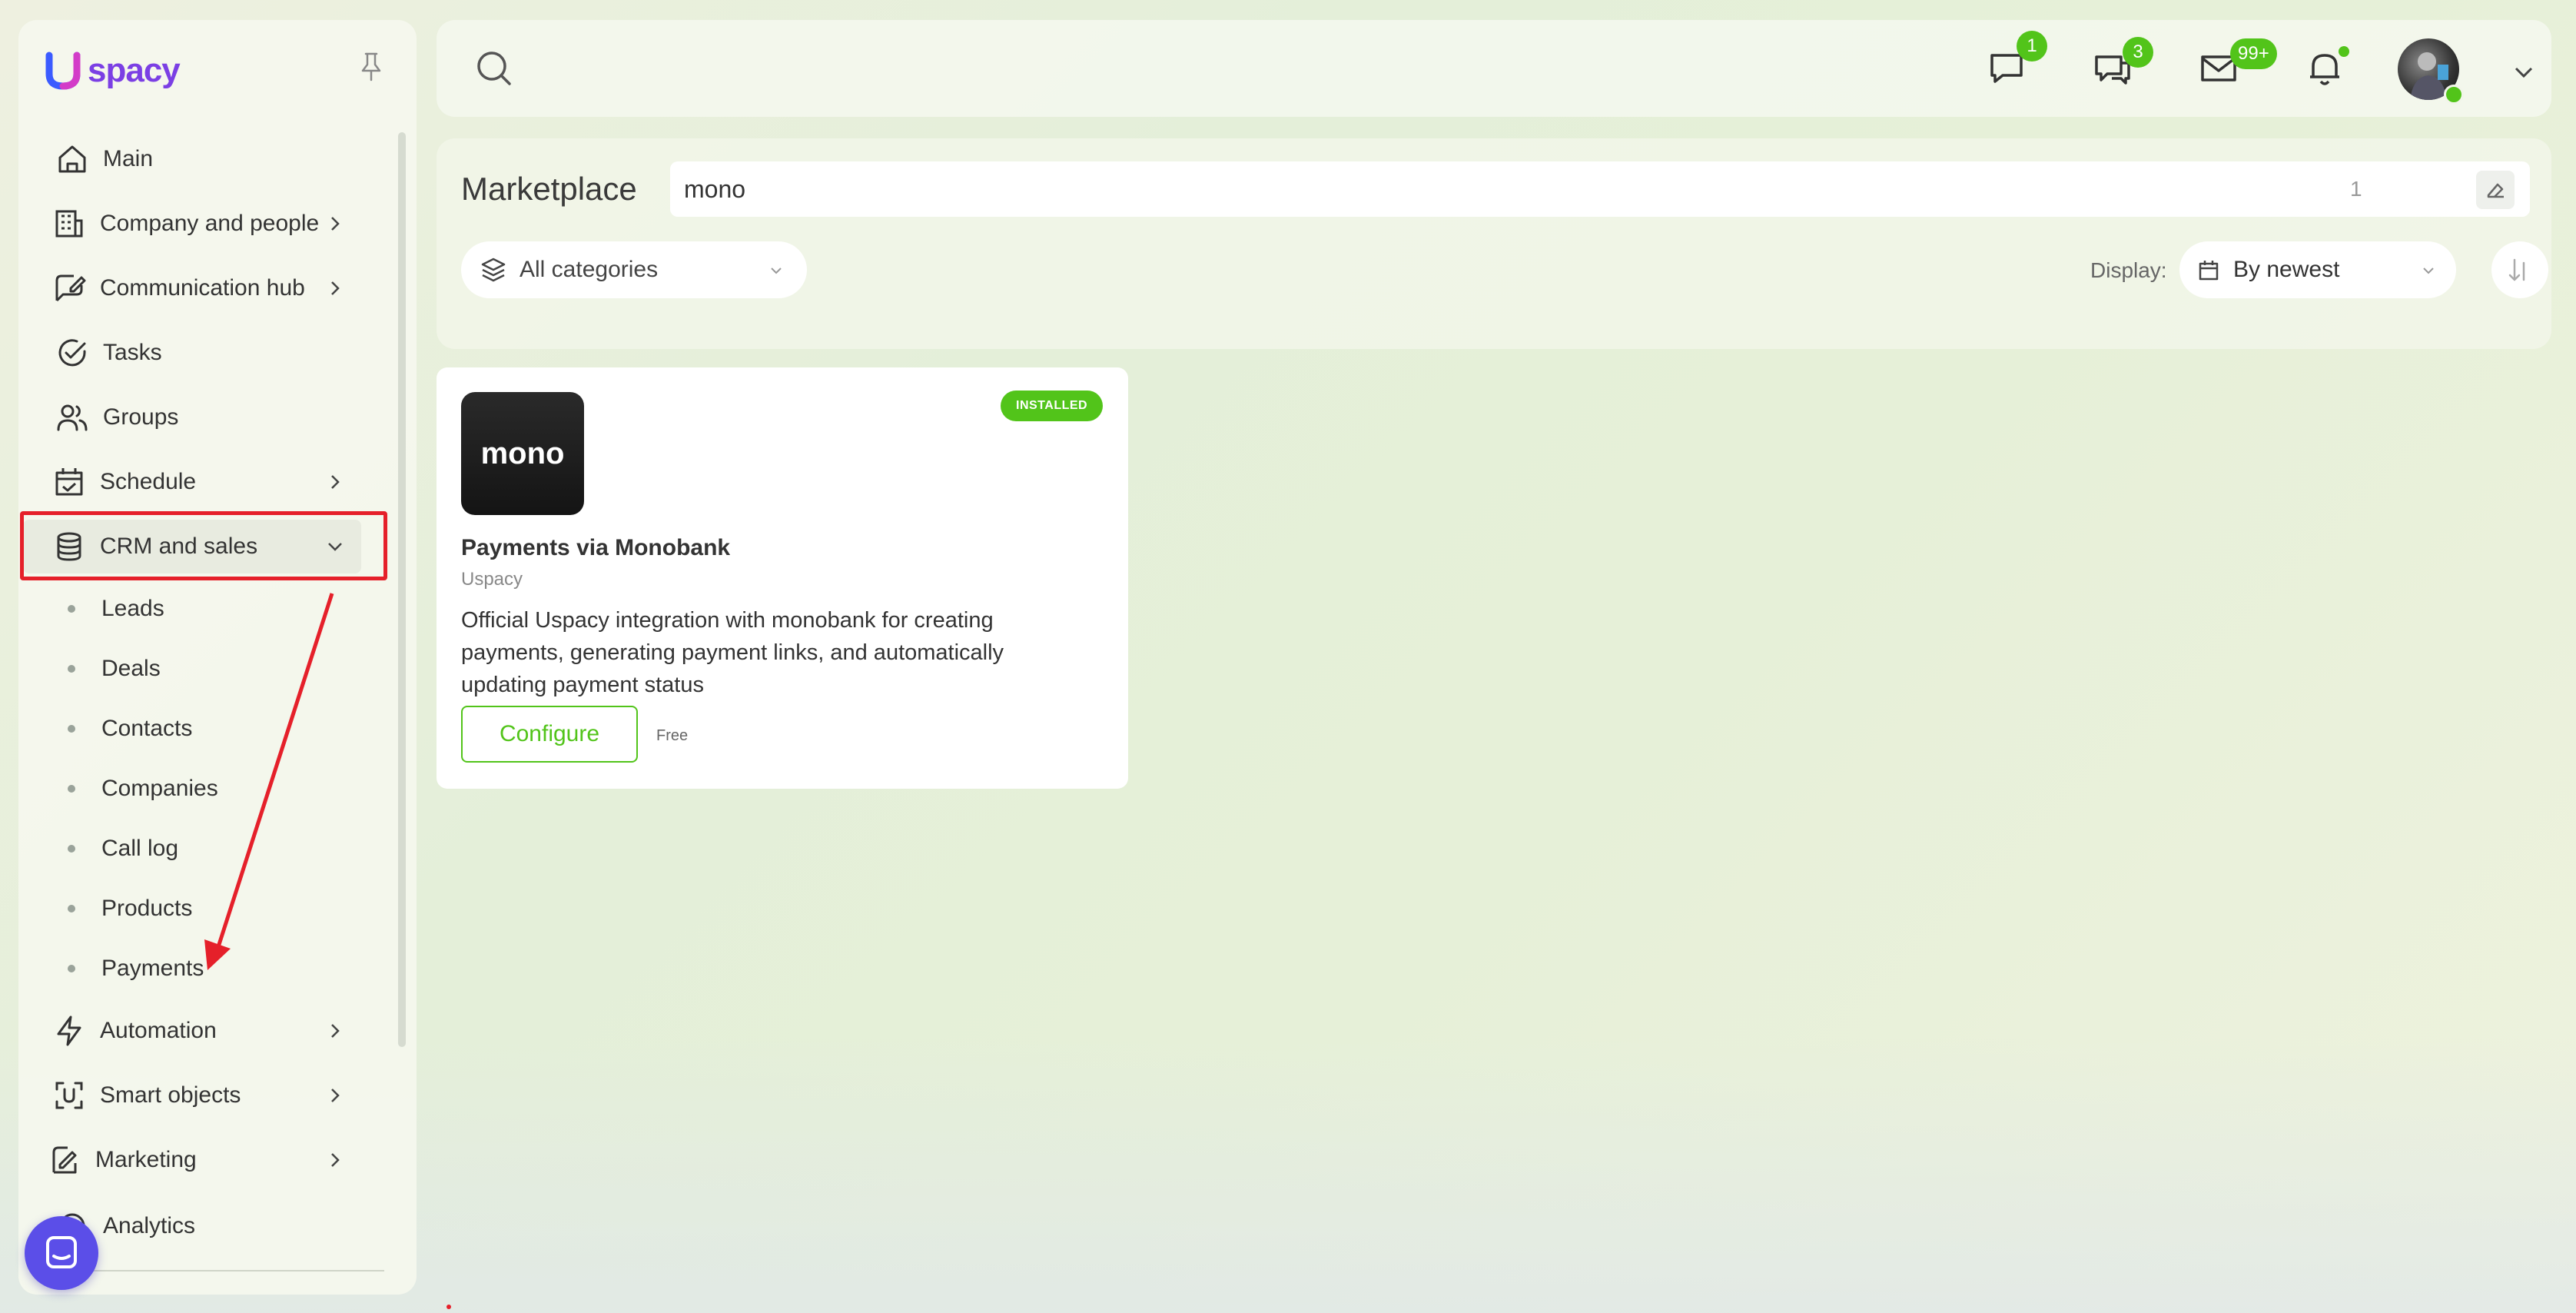 This screenshot has height=1313, width=2576. I want to click on users-icon, so click(72, 418).